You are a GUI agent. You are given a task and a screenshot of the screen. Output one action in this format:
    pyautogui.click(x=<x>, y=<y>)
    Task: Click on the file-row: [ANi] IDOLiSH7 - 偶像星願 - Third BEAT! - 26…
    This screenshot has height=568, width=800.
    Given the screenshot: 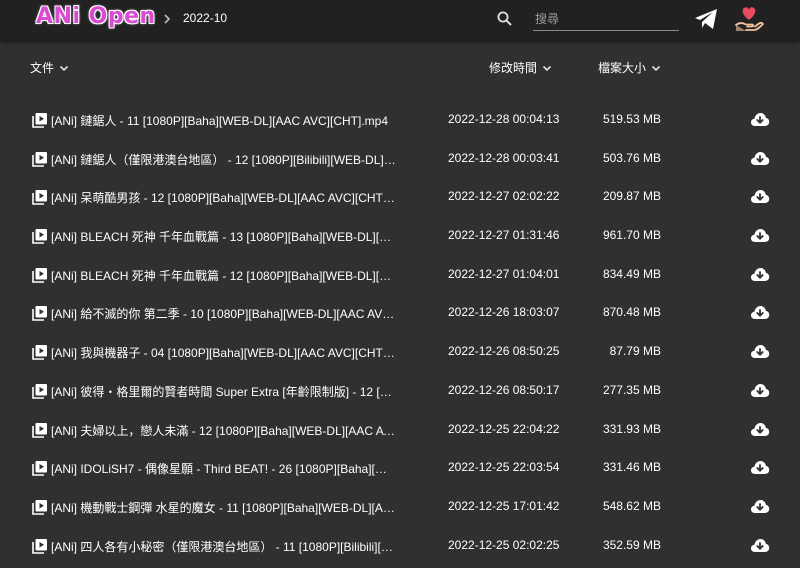 What is the action you would take?
    pyautogui.click(x=400, y=467)
    